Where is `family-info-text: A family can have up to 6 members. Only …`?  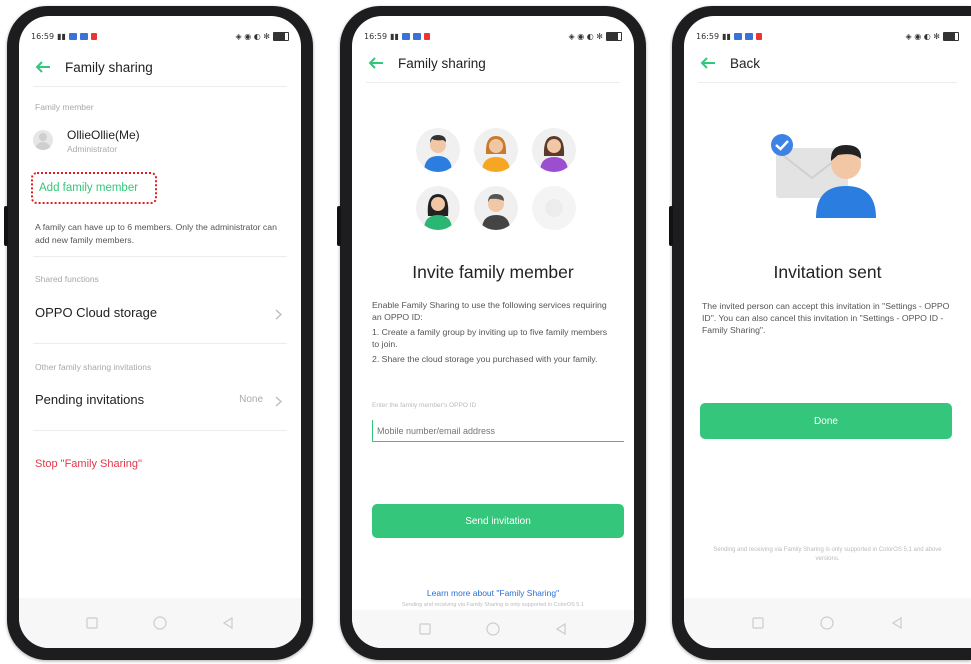
family-info-text: A family can have up to 6 members. Only … is located at coordinates (156, 233).